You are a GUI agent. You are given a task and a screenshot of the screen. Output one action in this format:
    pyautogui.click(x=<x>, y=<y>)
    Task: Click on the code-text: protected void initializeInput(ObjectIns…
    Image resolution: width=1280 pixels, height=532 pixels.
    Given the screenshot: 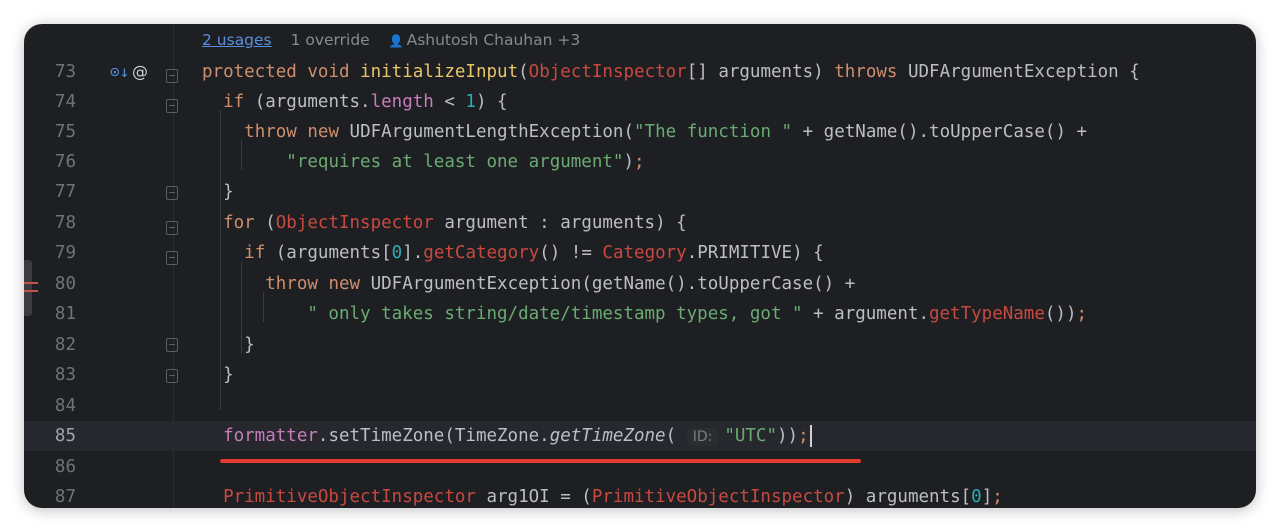 What is the action you would take?
    pyautogui.click(x=671, y=72)
    